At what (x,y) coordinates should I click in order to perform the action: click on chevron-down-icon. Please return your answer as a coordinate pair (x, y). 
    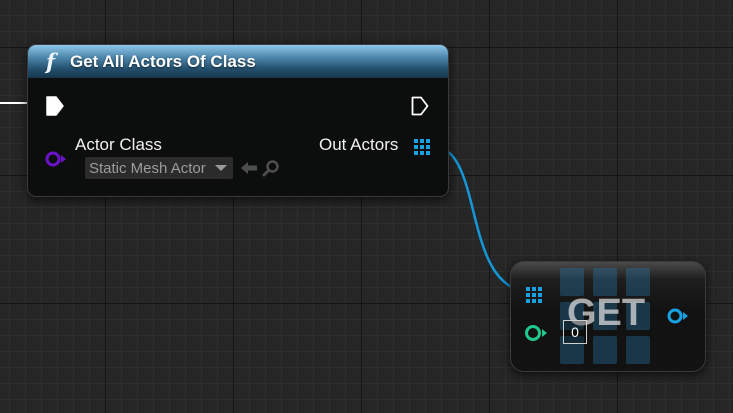
    Looking at the image, I should click on (221, 168).